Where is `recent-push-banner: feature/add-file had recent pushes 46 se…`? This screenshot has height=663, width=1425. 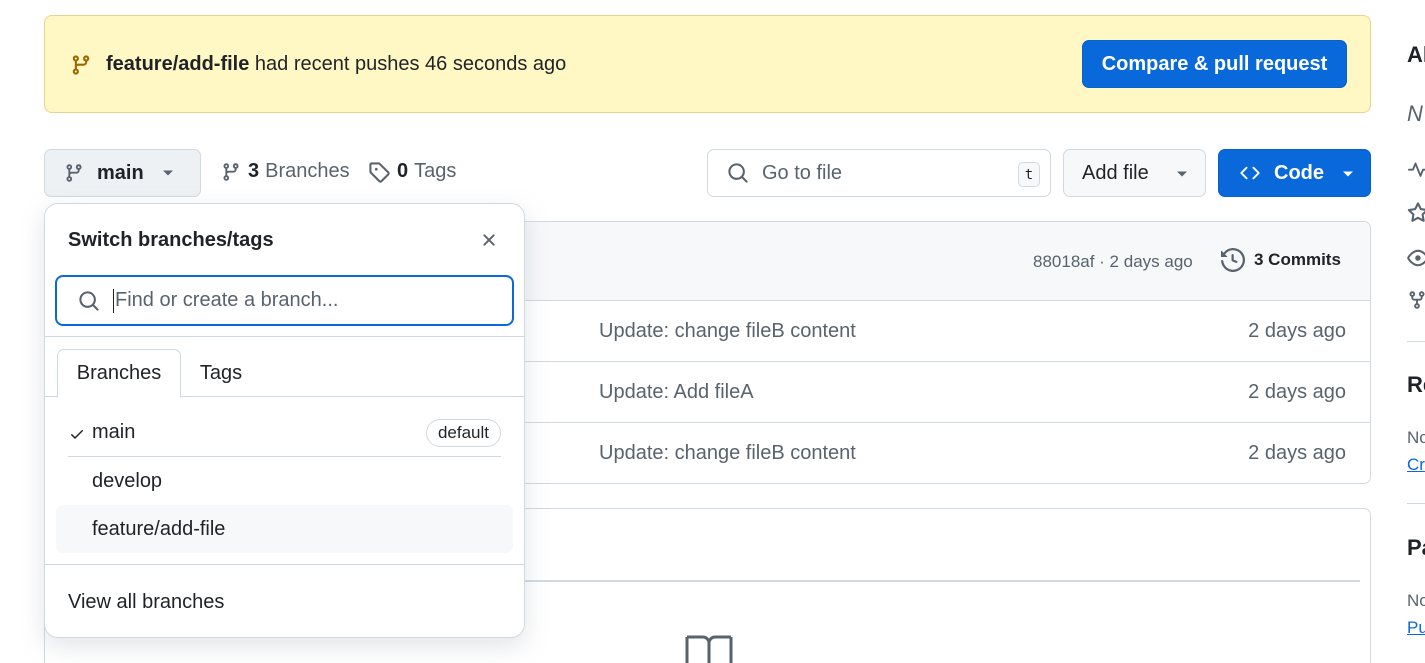
recent-push-banner: feature/add-file had recent pushes 46 se… is located at coordinates (707, 64).